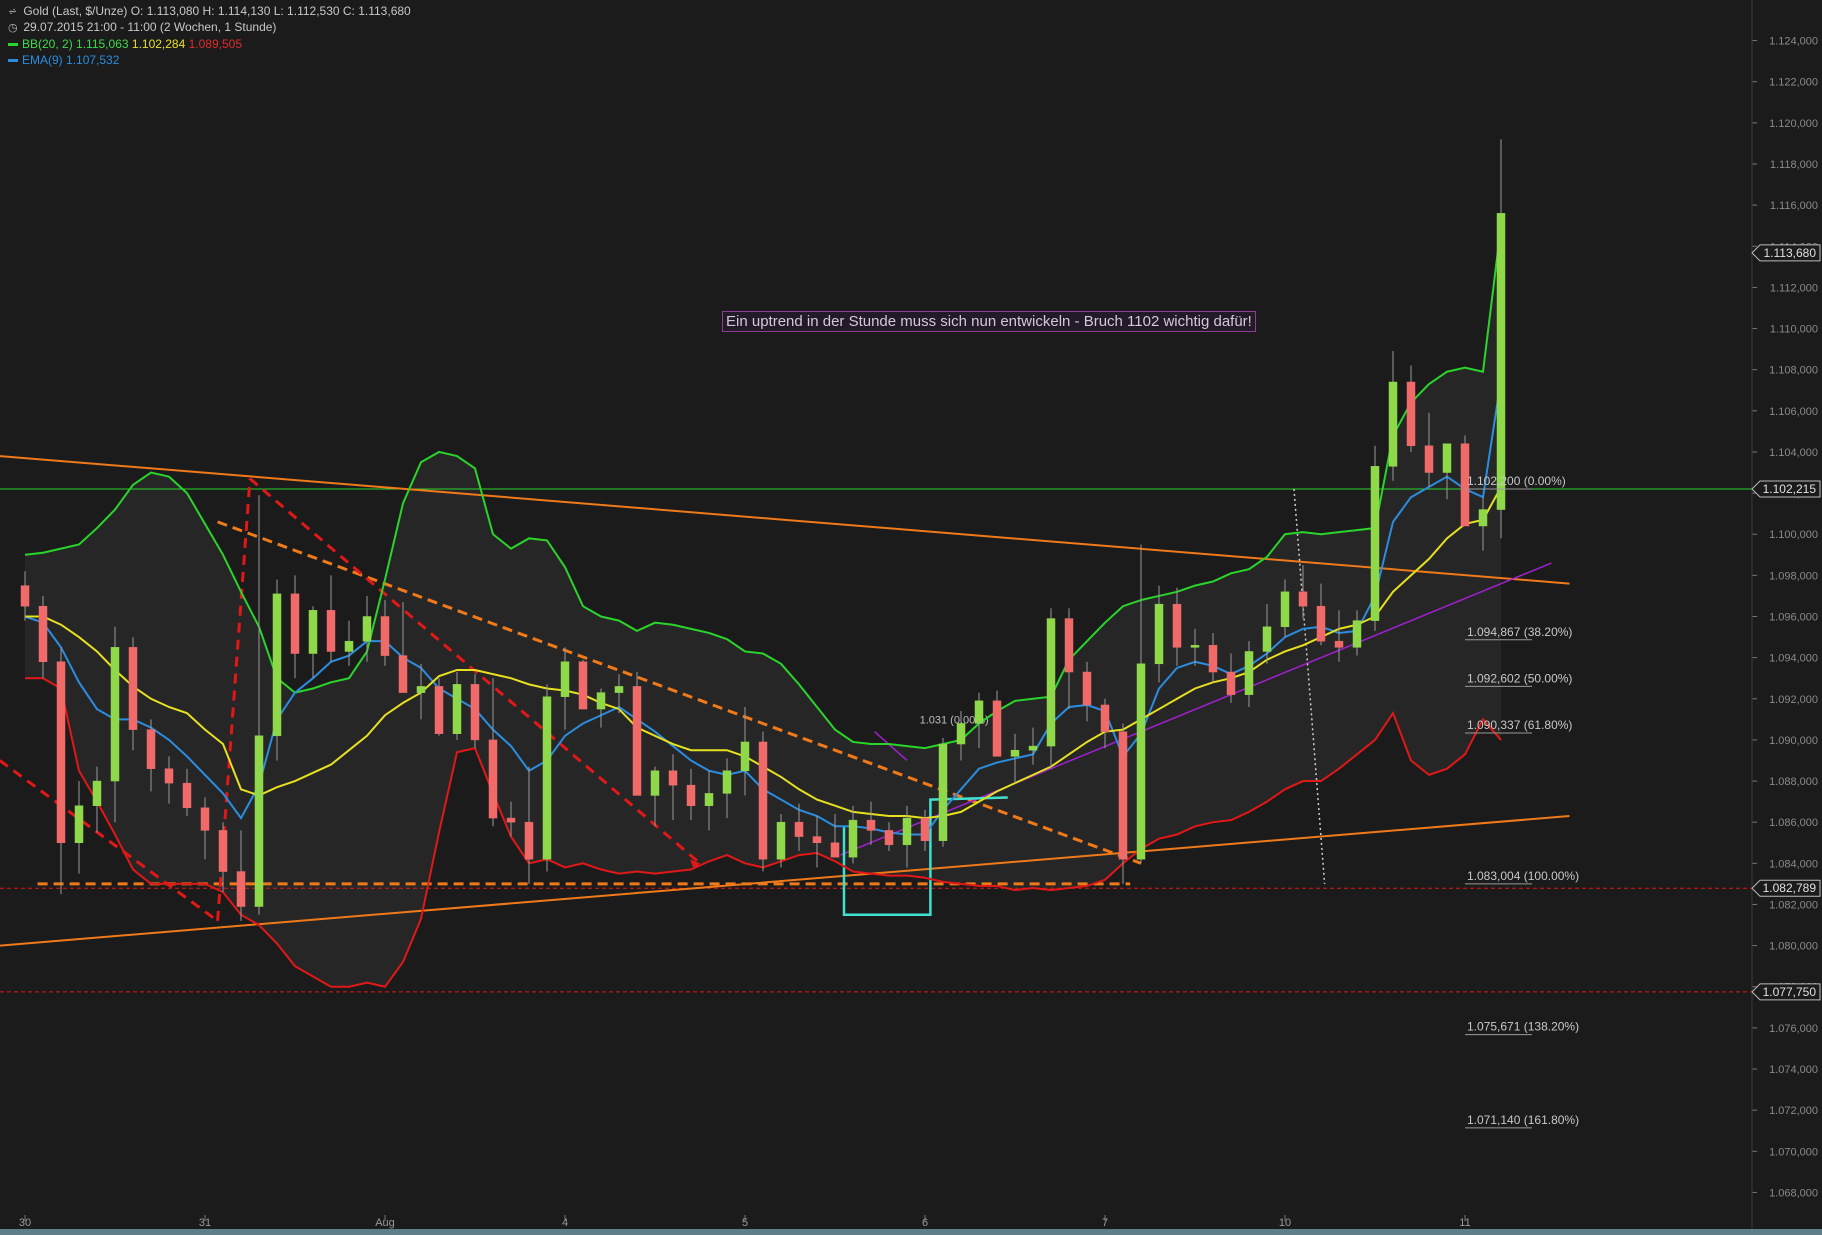 Image resolution: width=1822 pixels, height=1235 pixels. I want to click on x-tick-label: 7, so click(1105, 1223).